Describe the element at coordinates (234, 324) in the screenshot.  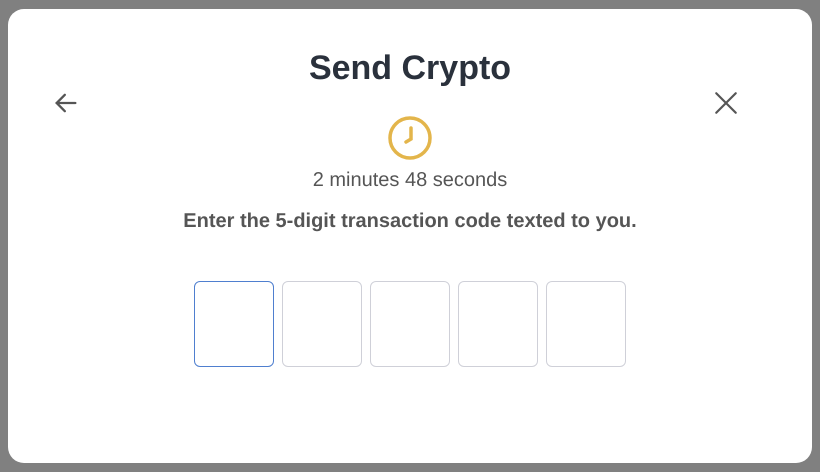
I see `code-digit-field` at that location.